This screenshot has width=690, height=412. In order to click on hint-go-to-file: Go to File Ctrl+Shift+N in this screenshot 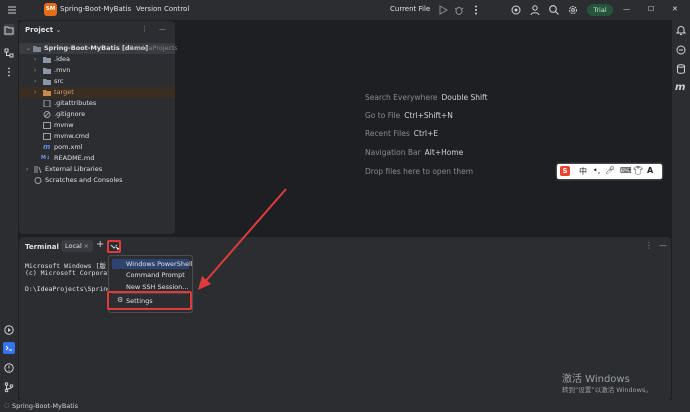, I will do `click(409, 115)`.